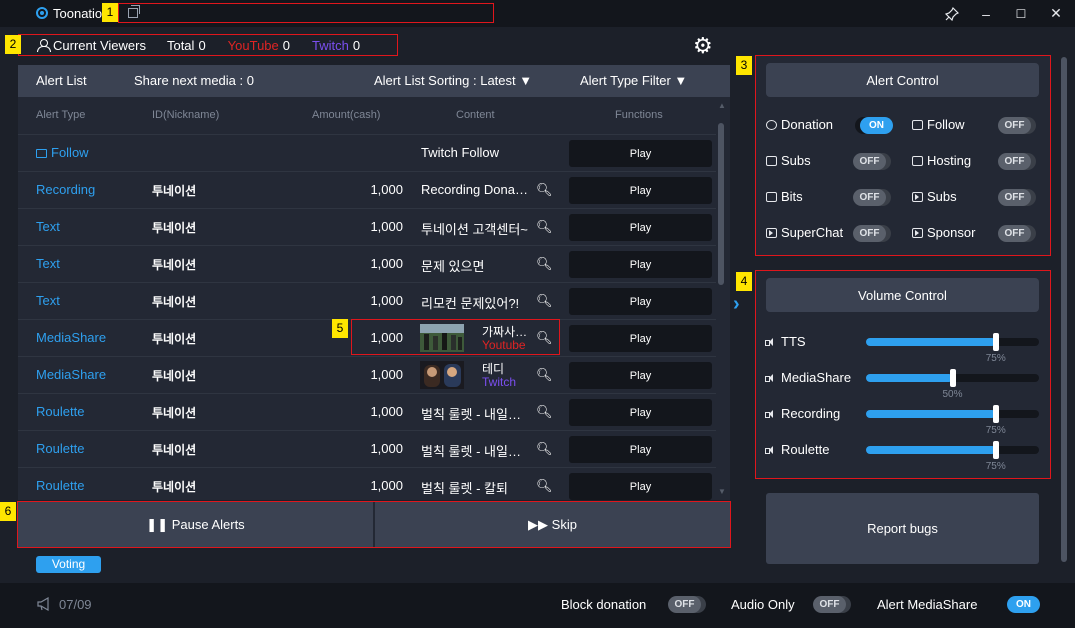 This screenshot has height=628, width=1075. What do you see at coordinates (196, 524) in the screenshot?
I see `pause-alerts-button: ❚❚ Pause Alerts` at bounding box center [196, 524].